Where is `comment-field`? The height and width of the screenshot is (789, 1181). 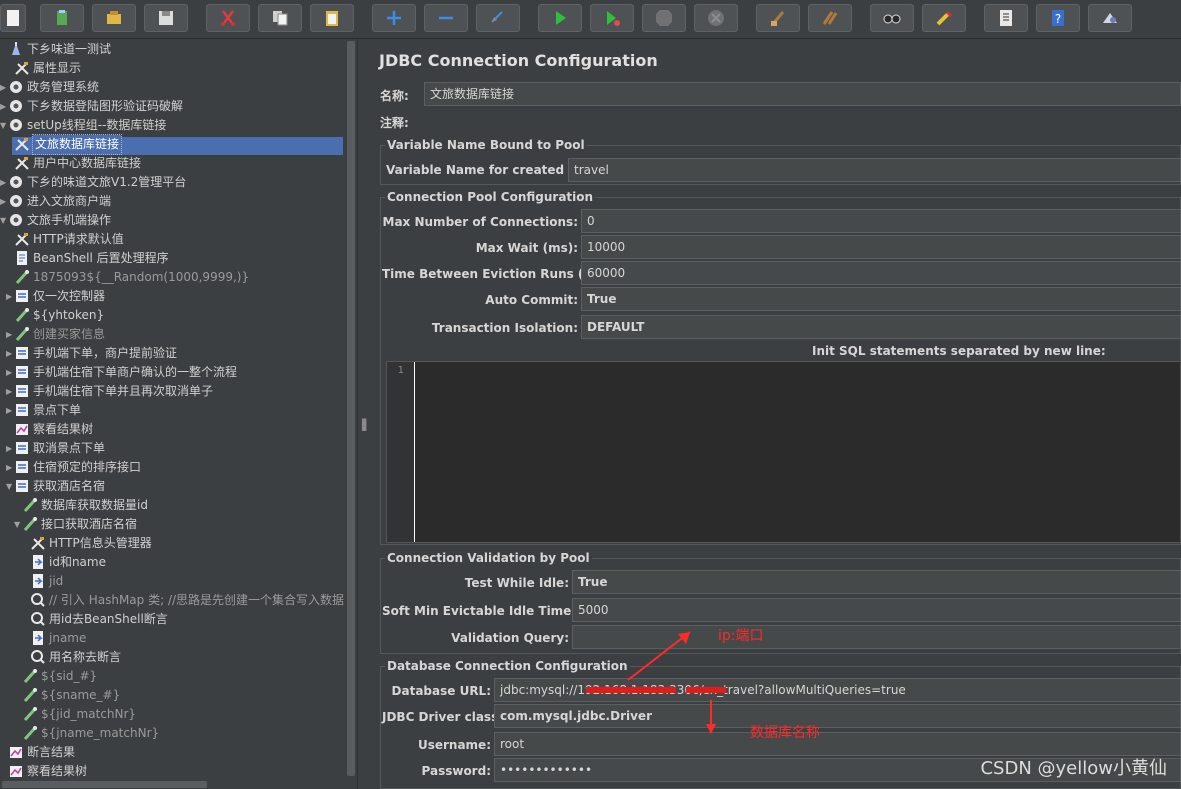 comment-field is located at coordinates (799, 120).